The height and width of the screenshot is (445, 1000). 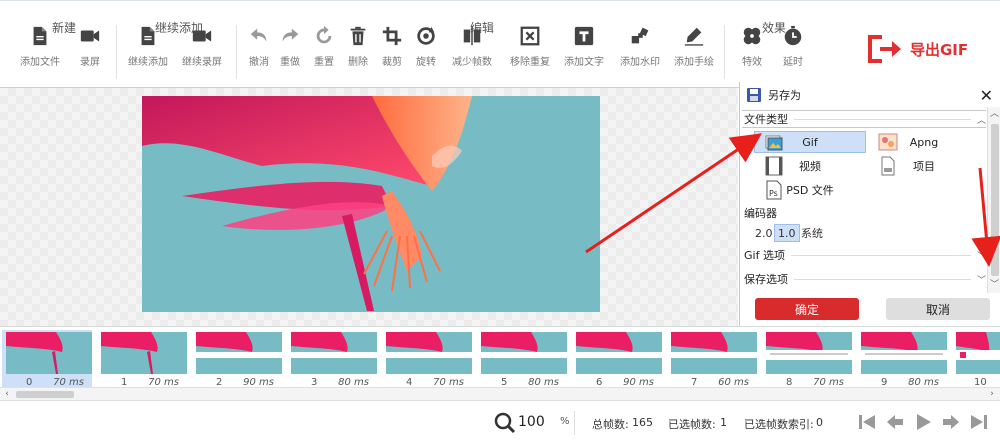 What do you see at coordinates (472, 36) in the screenshot?
I see `reduce-frames-icon` at bounding box center [472, 36].